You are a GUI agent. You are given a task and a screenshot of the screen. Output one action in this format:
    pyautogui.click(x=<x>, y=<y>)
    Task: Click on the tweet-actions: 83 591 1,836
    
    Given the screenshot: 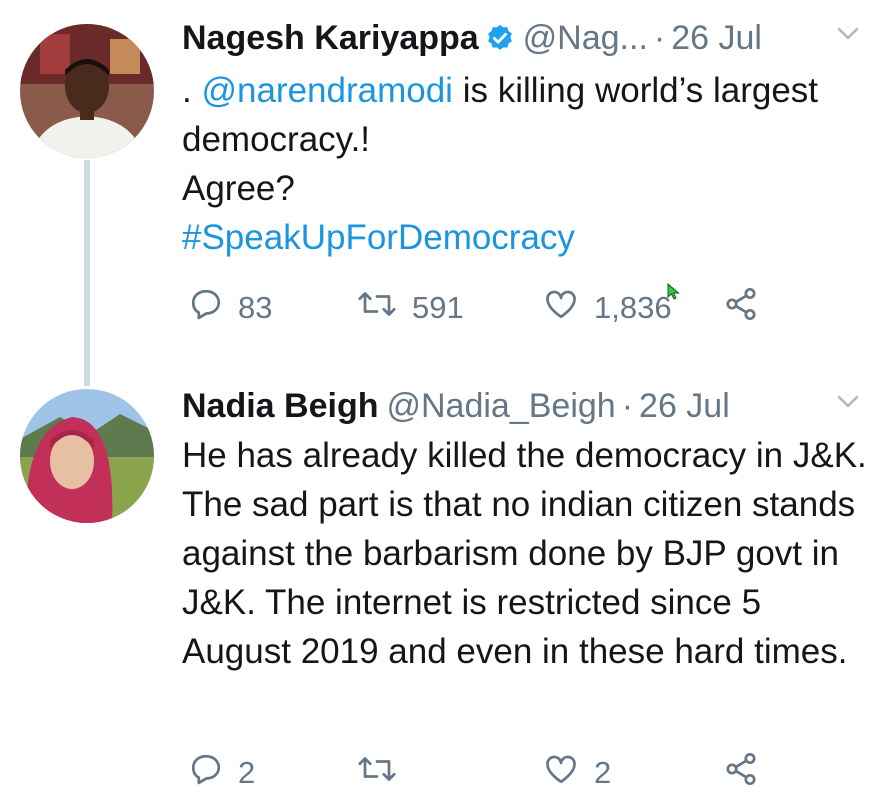 What is the action you would take?
    pyautogui.click(x=482, y=308)
    